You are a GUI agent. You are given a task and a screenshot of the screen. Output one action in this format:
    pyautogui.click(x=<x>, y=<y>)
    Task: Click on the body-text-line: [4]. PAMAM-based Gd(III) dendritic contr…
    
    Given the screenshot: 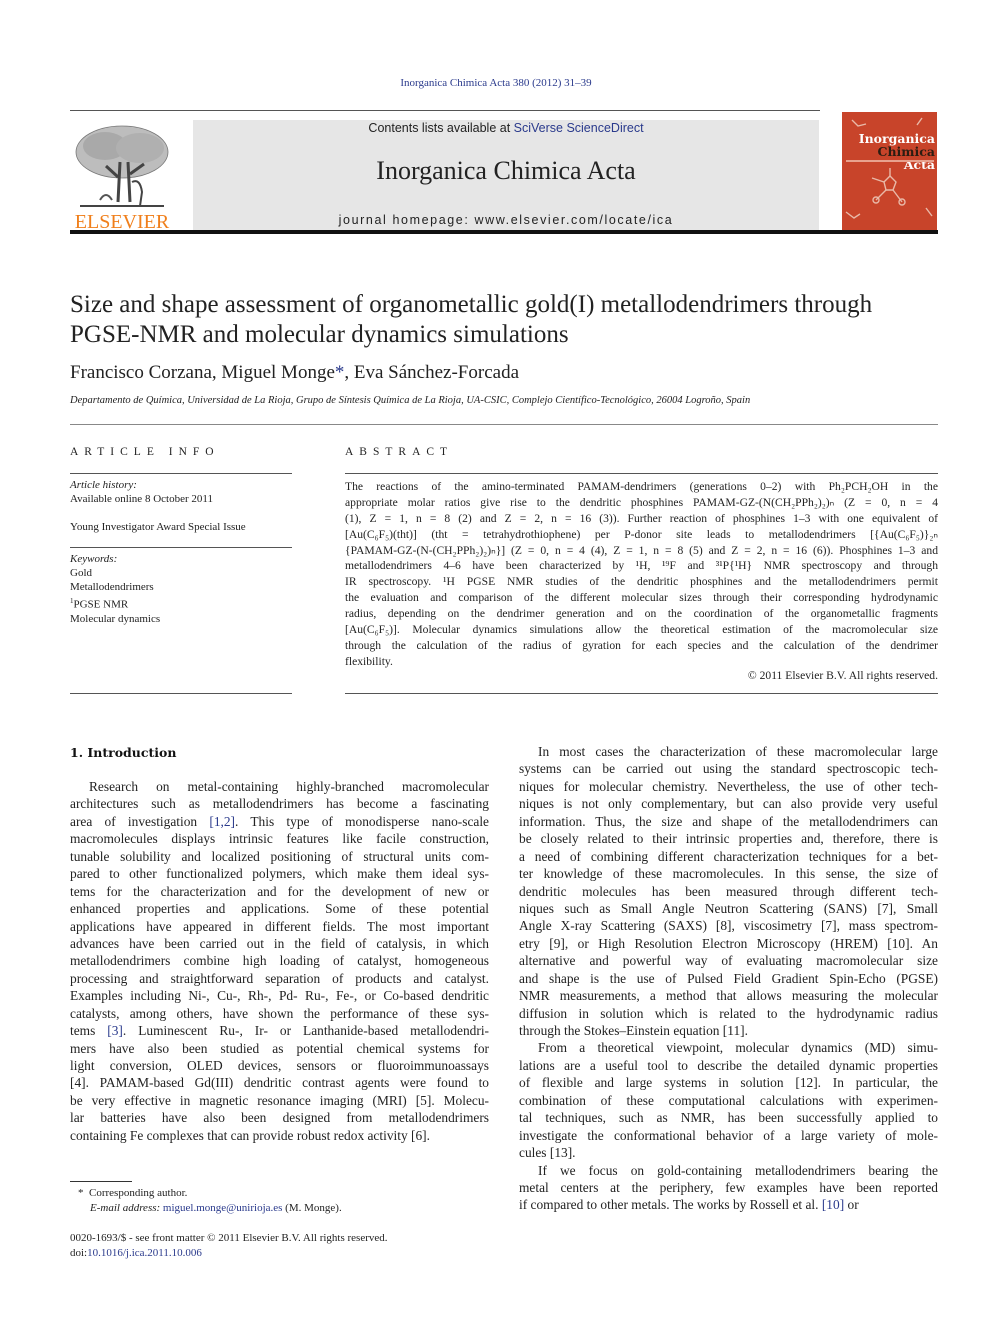 What is the action you would take?
    pyautogui.click(x=279, y=1083)
    